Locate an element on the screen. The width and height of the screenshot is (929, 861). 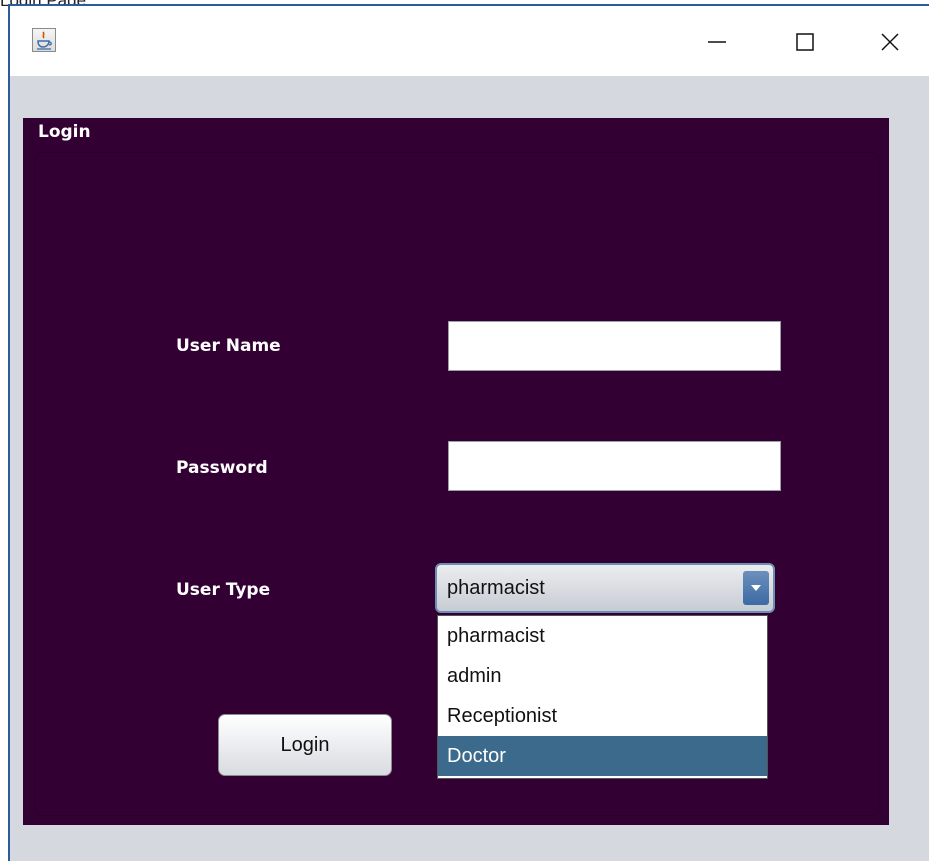
option-admin: admin is located at coordinates (602, 676).